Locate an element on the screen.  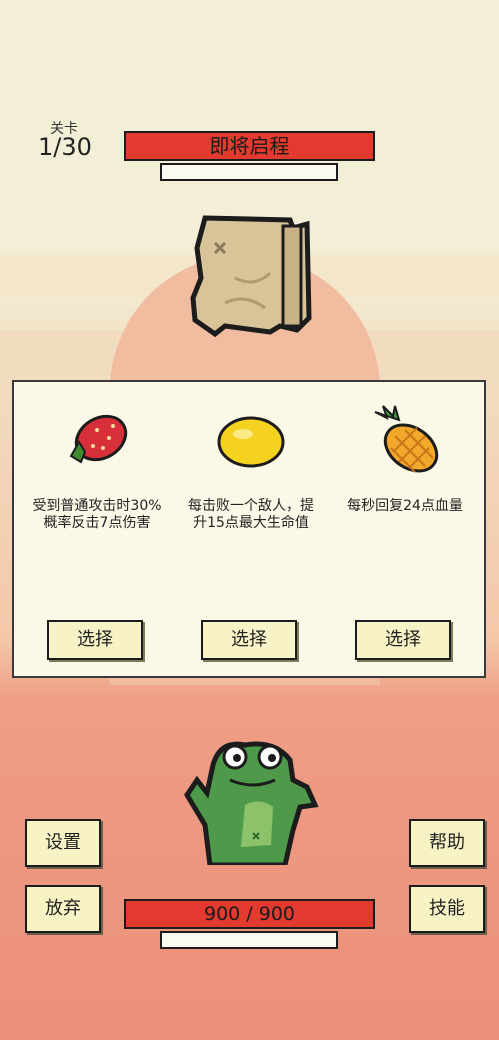
give-up-button: 放弃 is located at coordinates (63, 909).